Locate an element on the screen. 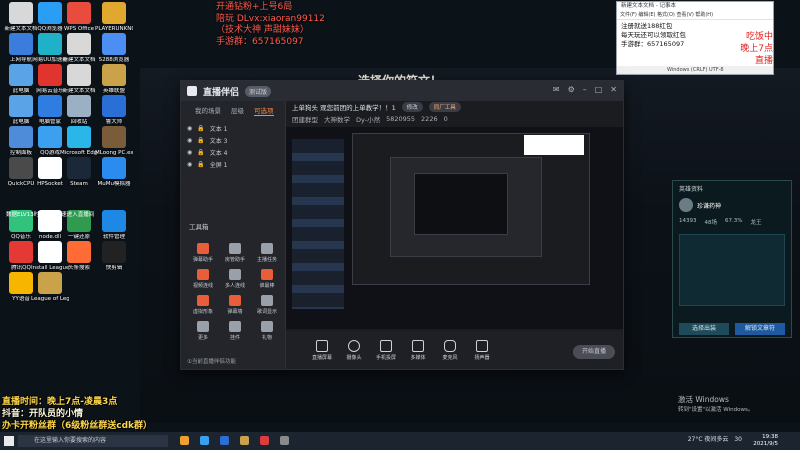 This screenshot has height=450, width=800. scene-item: ◉ 🔒 文本 4 is located at coordinates (233, 152).